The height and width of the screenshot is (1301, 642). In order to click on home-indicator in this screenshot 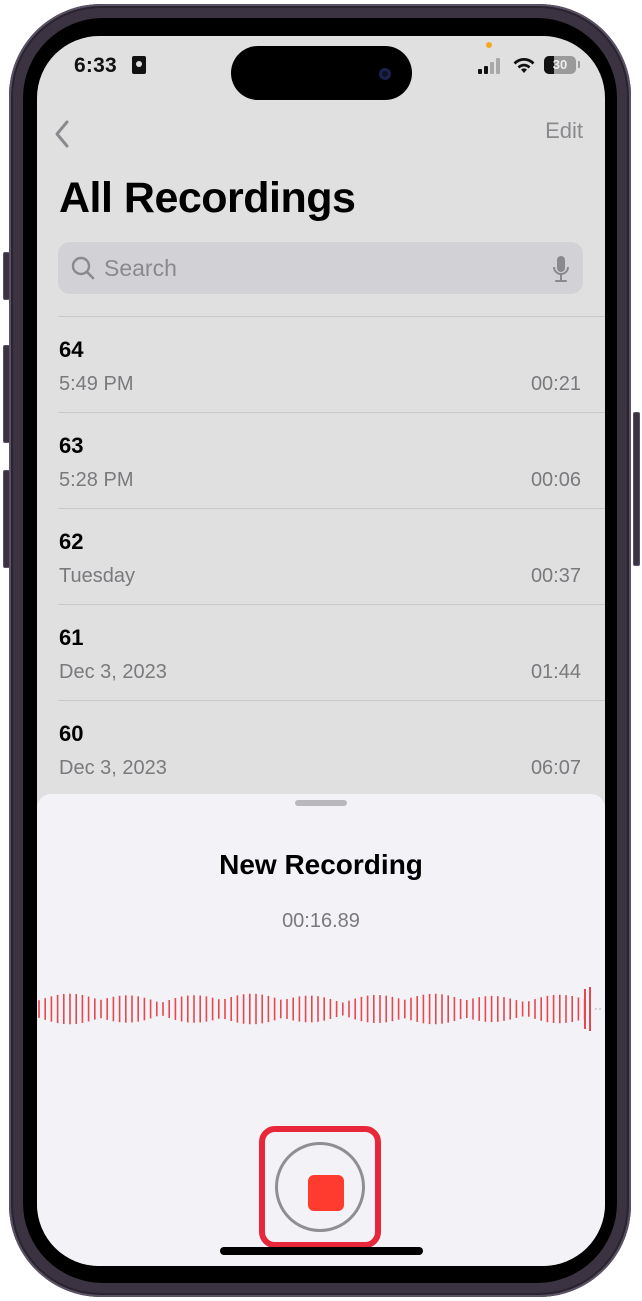, I will do `click(321, 1251)`.